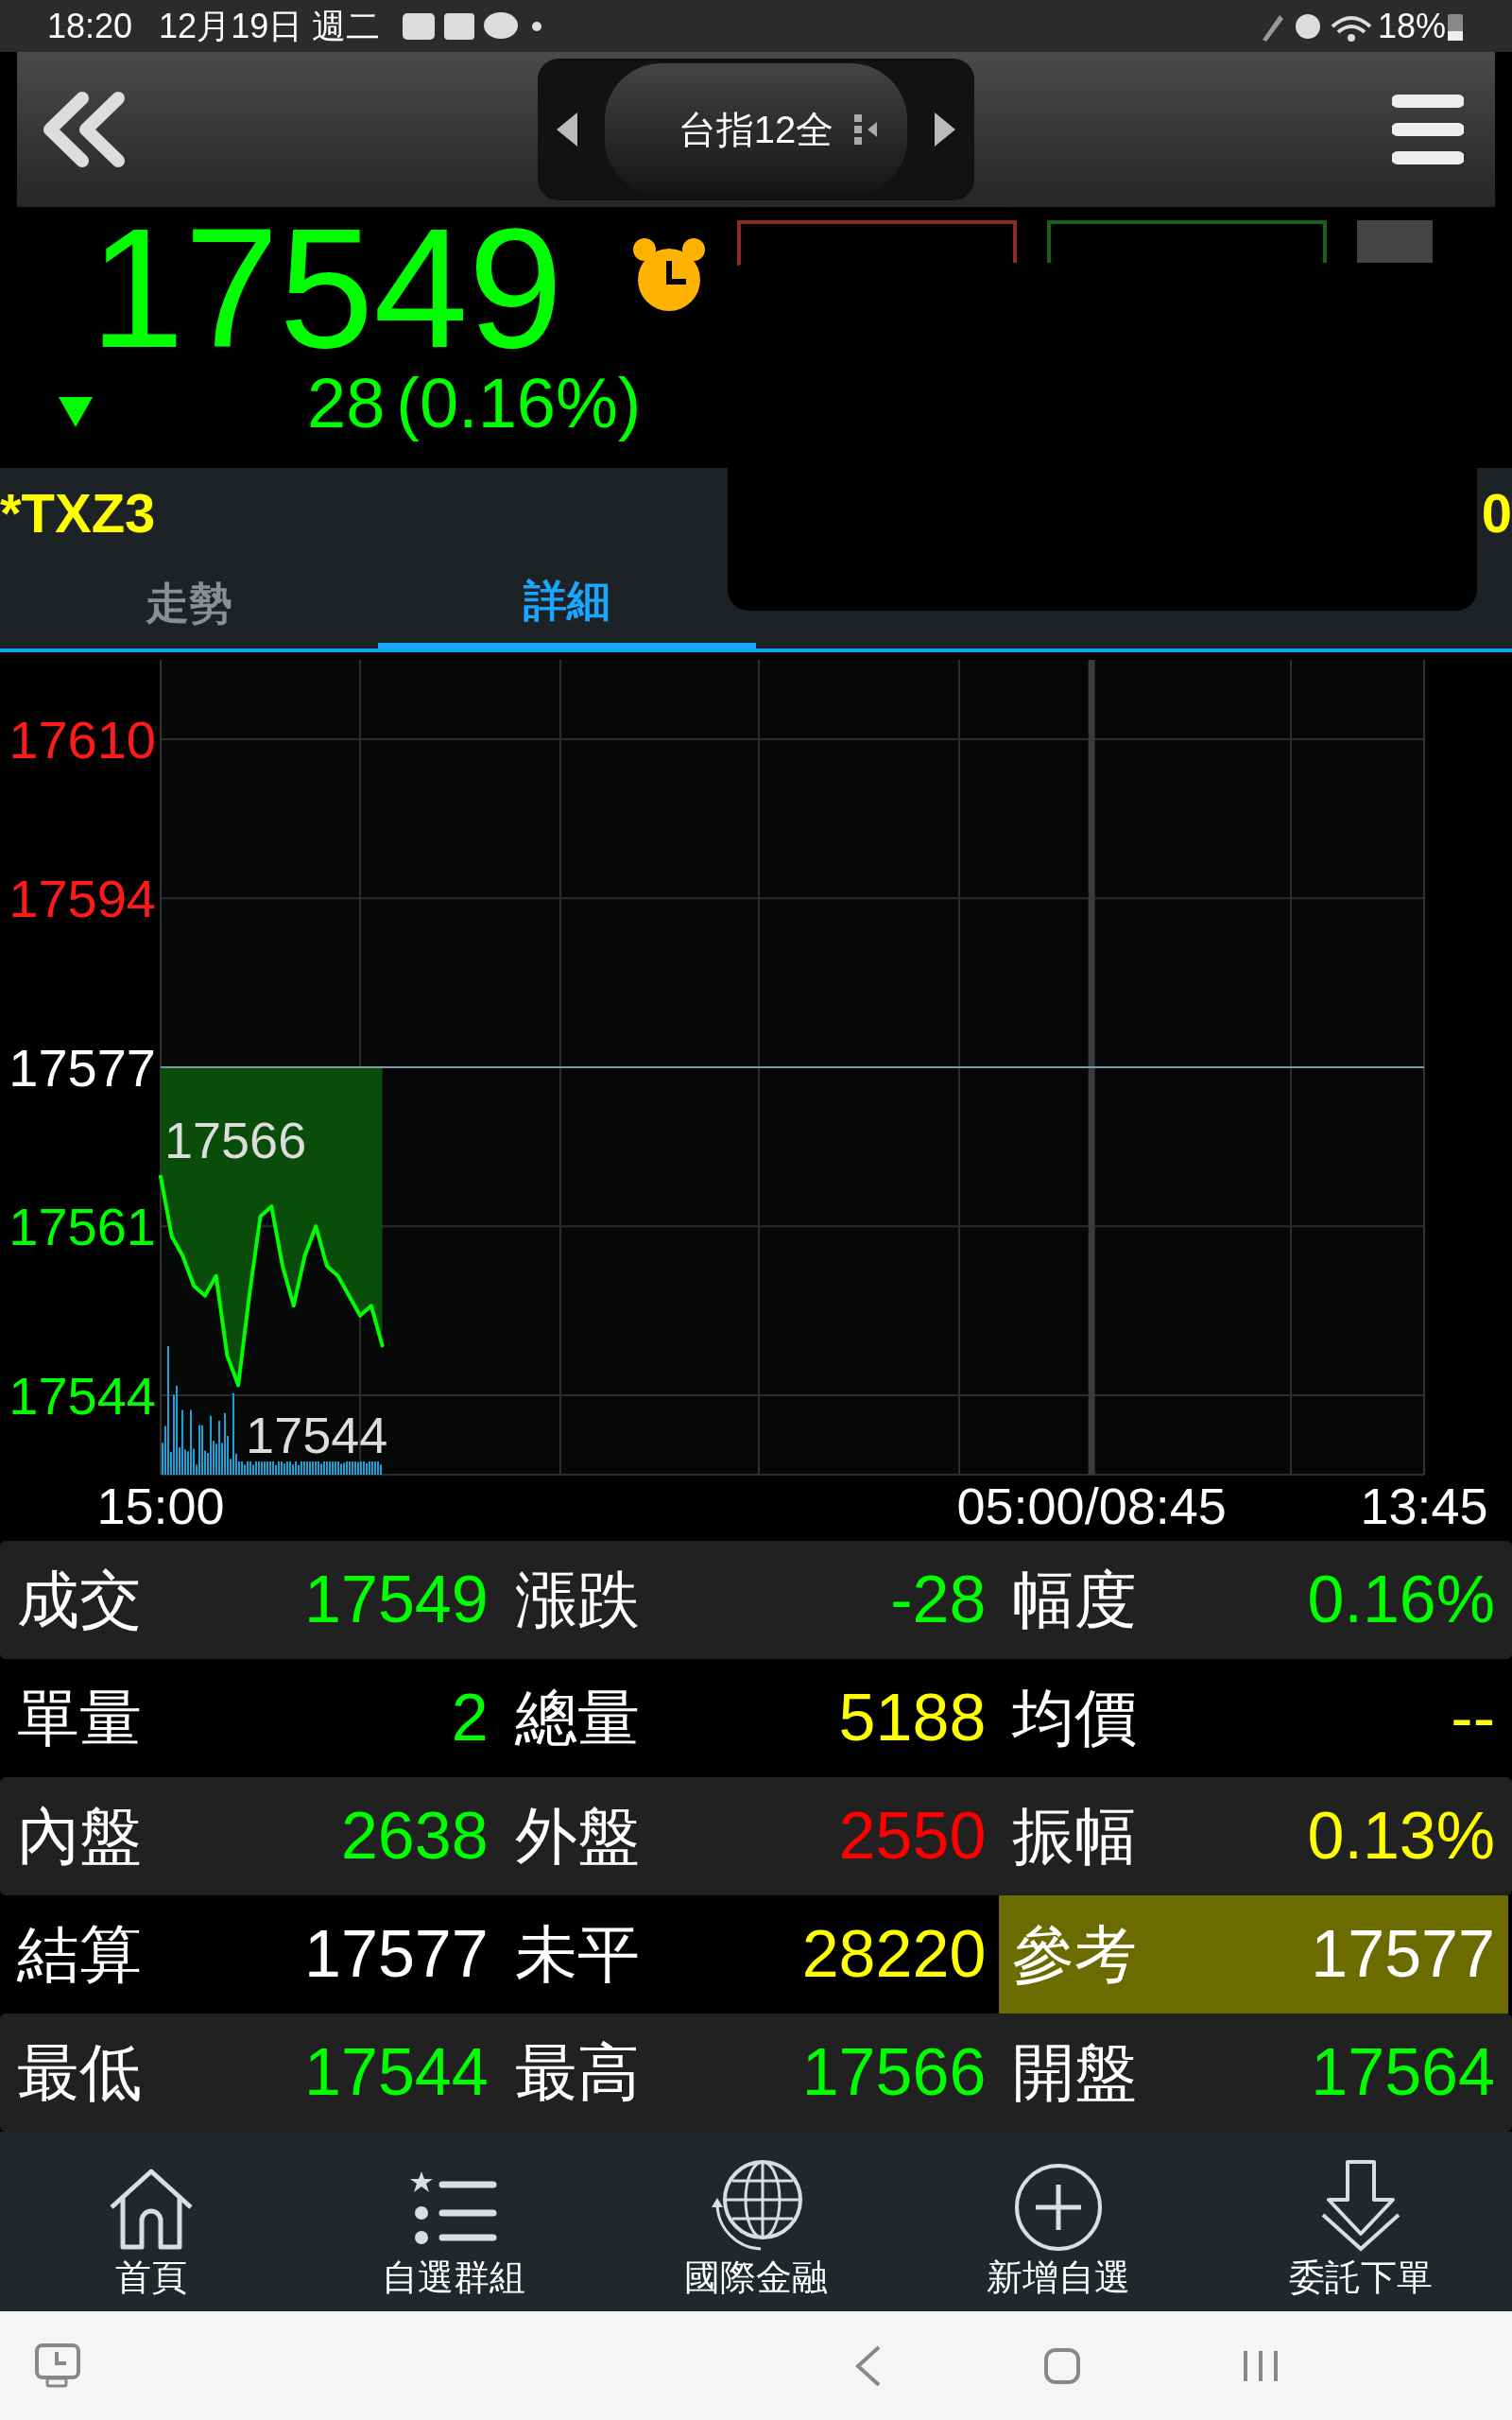 This screenshot has width=1512, height=2420. I want to click on field-value: --, so click(1472, 1718).